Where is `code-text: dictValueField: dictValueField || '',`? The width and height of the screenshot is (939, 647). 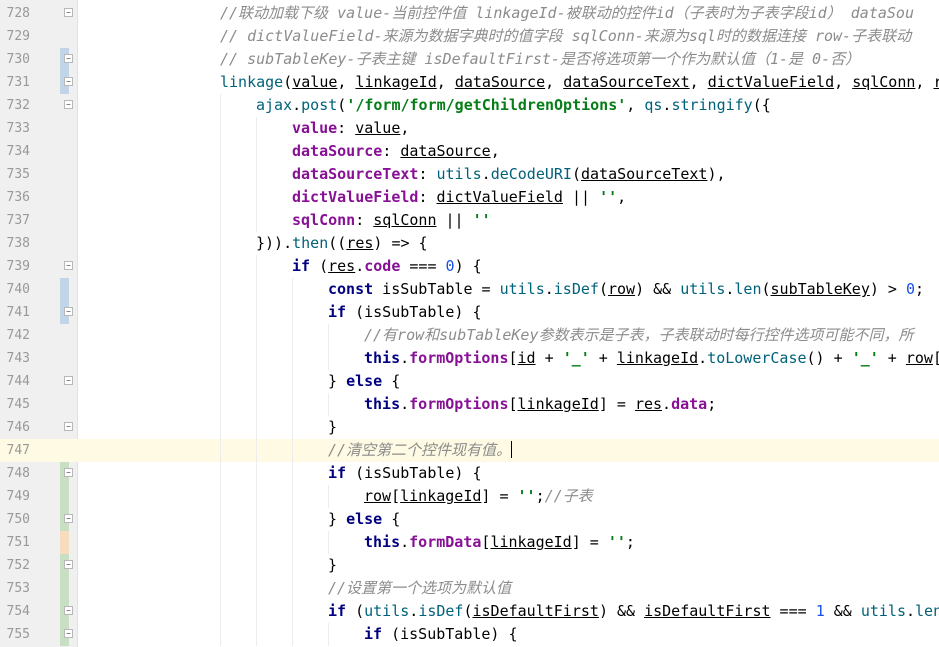
code-text: dictValueField: dictValueField || '', is located at coordinates (459, 197).